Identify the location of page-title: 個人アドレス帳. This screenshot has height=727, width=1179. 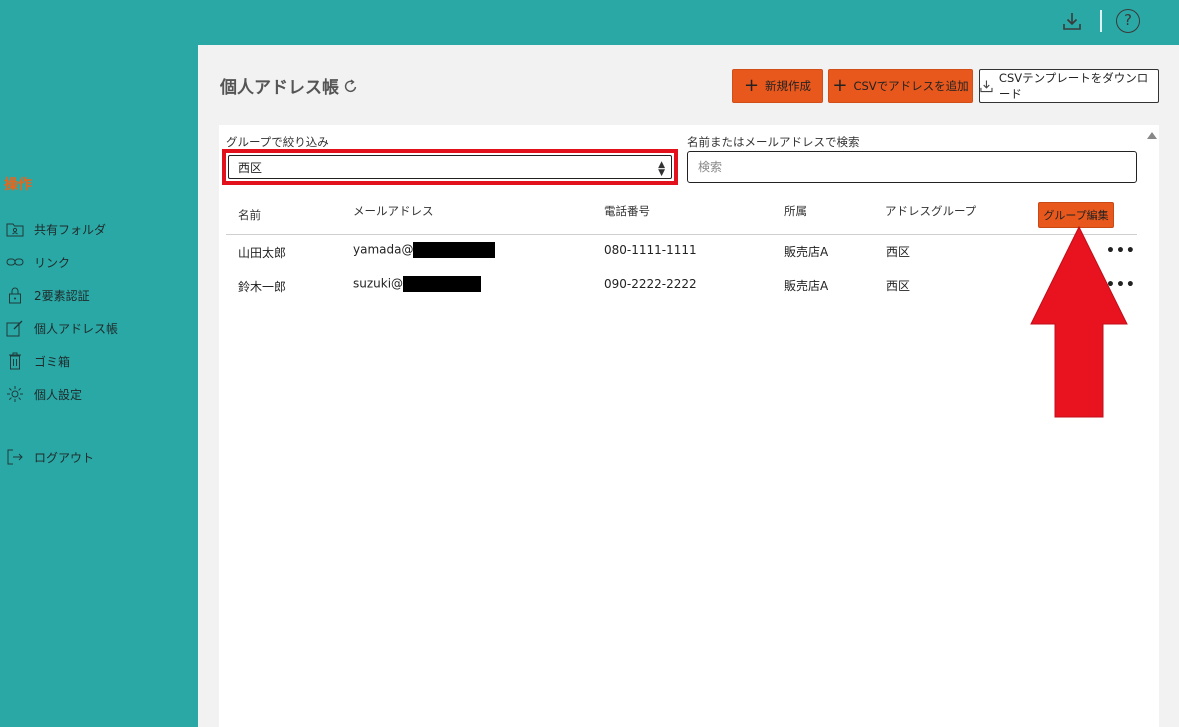
(289, 85).